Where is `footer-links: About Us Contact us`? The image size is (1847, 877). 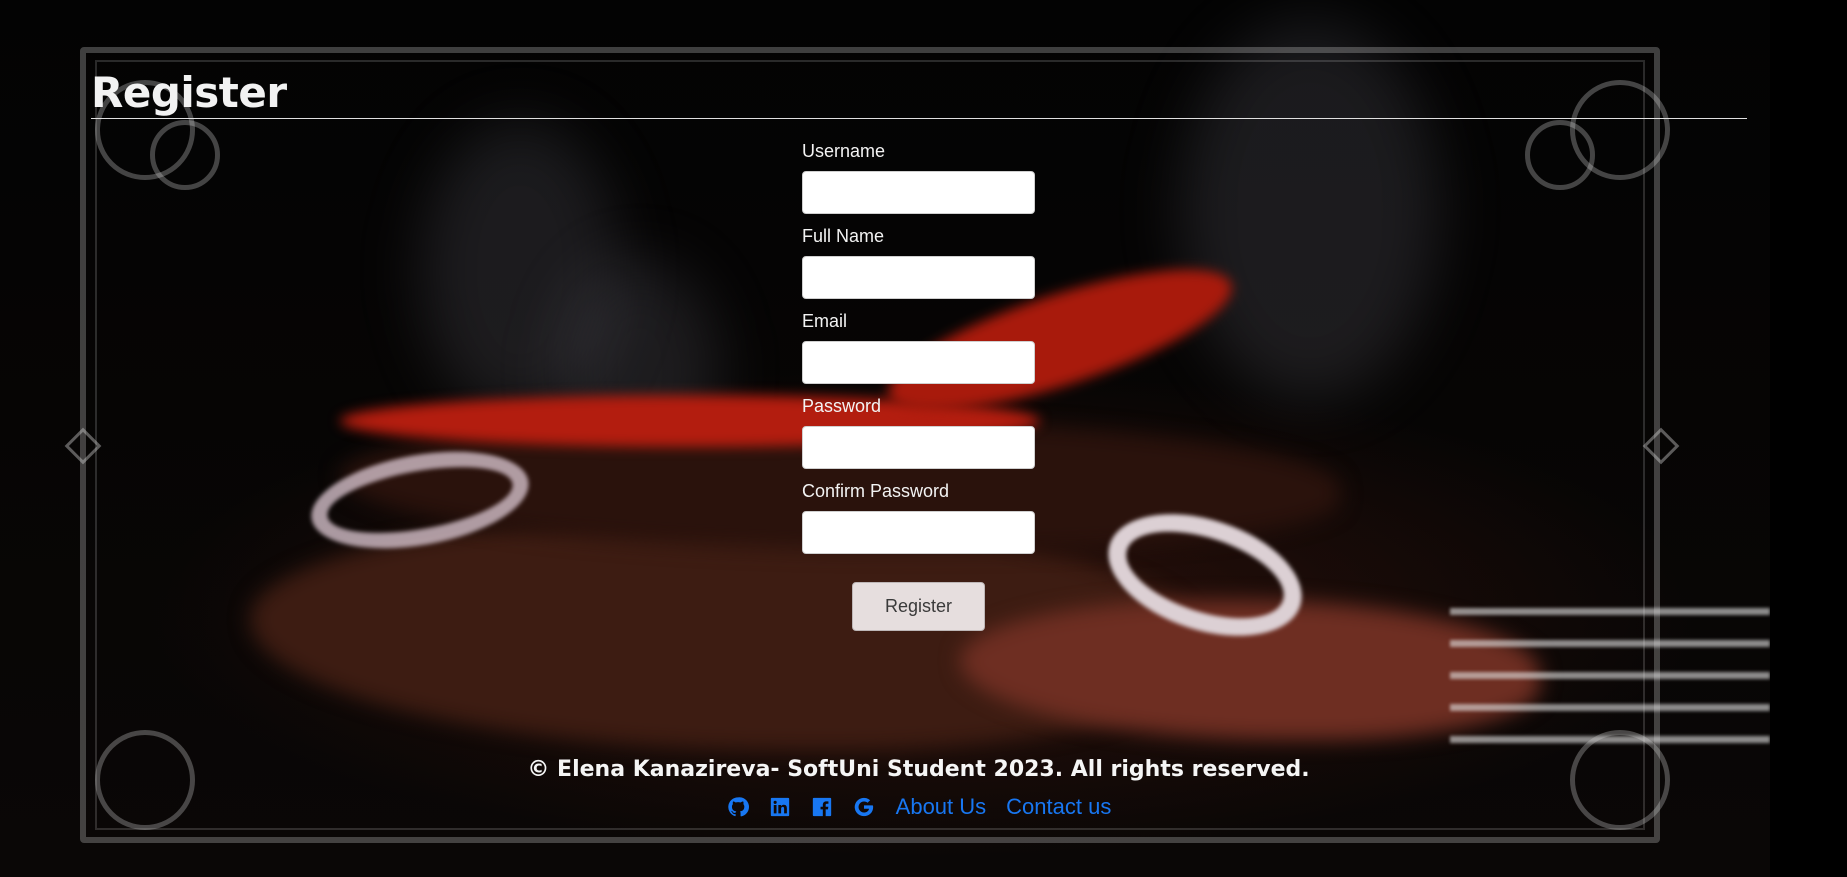 footer-links: About Us Contact us is located at coordinates (921, 807).